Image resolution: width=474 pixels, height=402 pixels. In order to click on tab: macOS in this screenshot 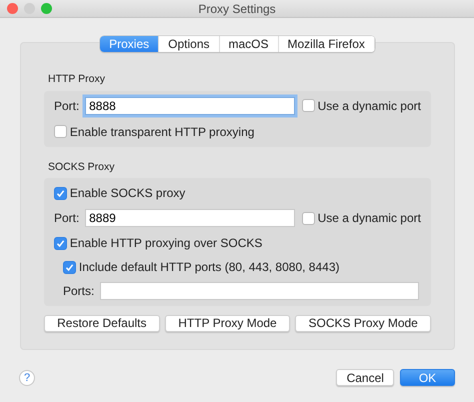, I will do `click(249, 44)`.